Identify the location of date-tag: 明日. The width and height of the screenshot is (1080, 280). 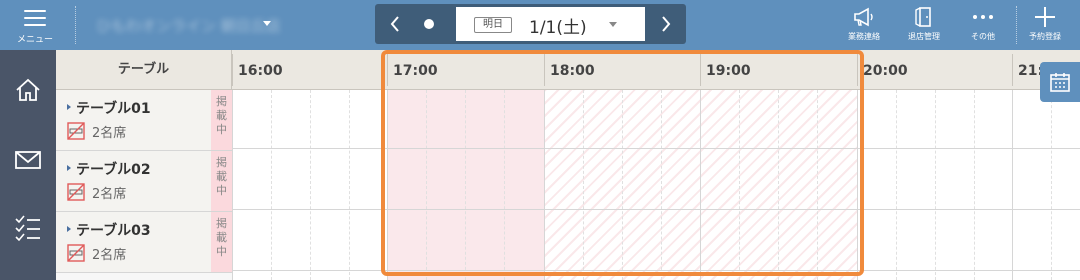
(493, 25).